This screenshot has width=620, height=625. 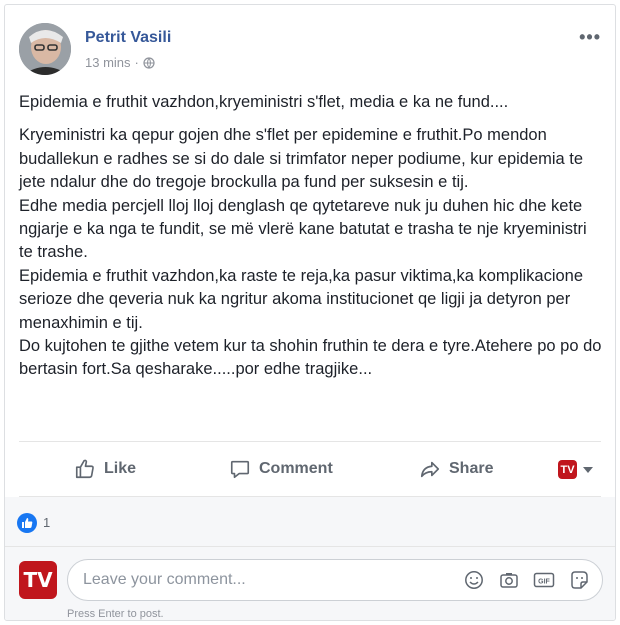 I want to click on avatar, so click(x=45, y=49).